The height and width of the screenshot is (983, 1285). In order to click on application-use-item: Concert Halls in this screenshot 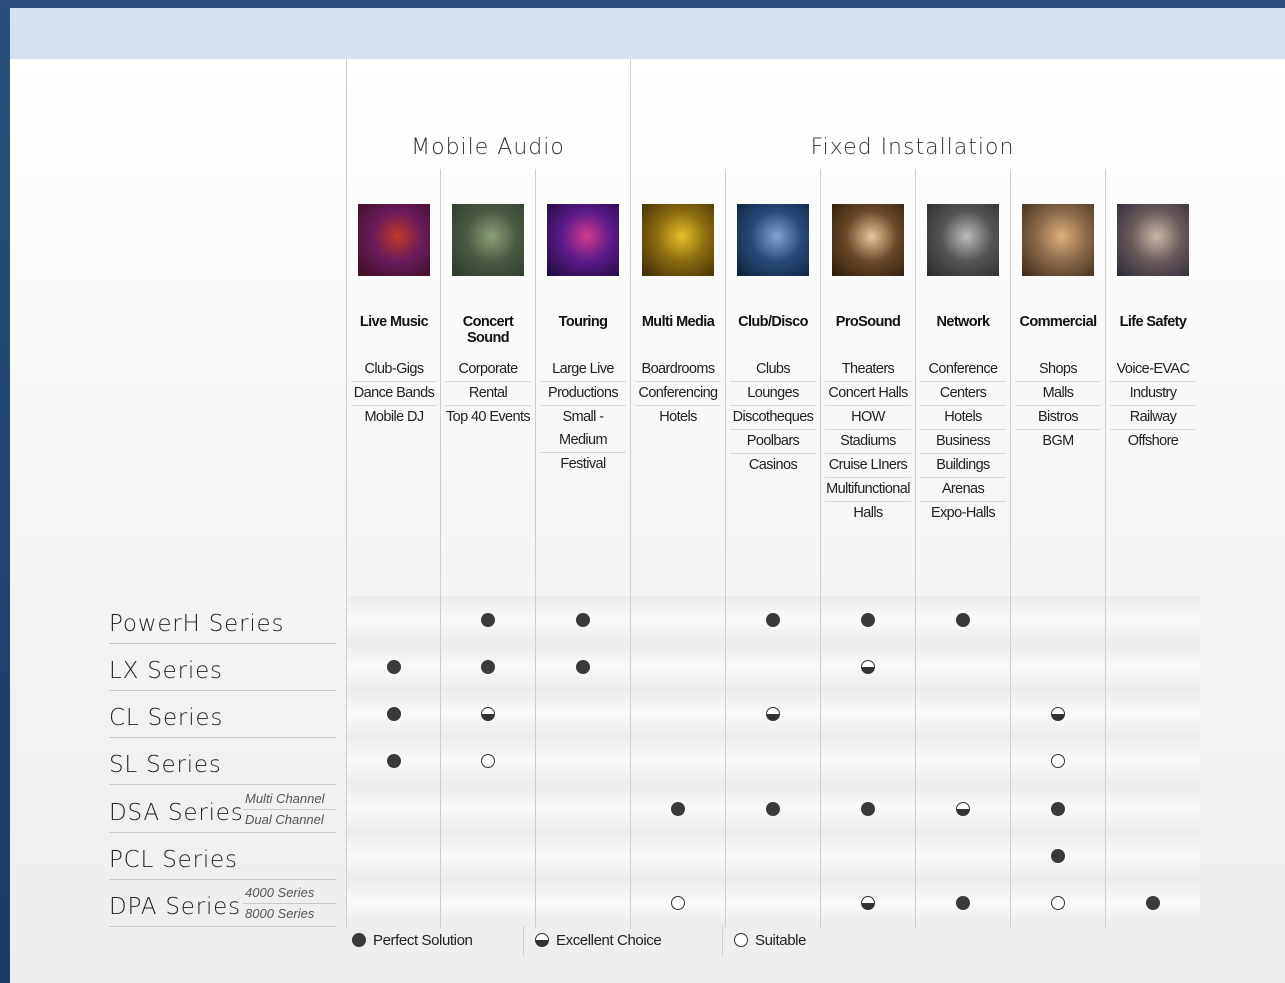, I will do `click(868, 394)`.